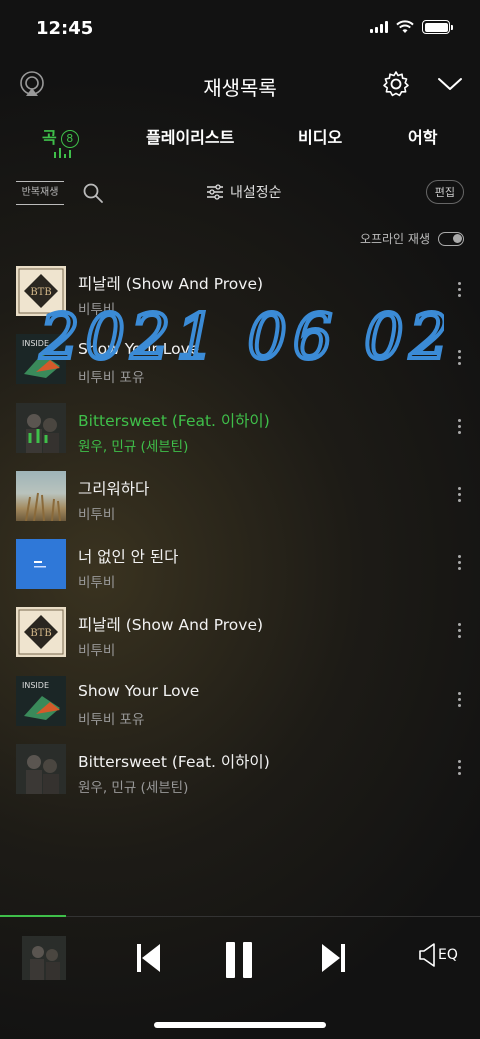 The height and width of the screenshot is (1039, 480). What do you see at coordinates (240, 28) in the screenshot?
I see `status-bar: 12:45` at bounding box center [240, 28].